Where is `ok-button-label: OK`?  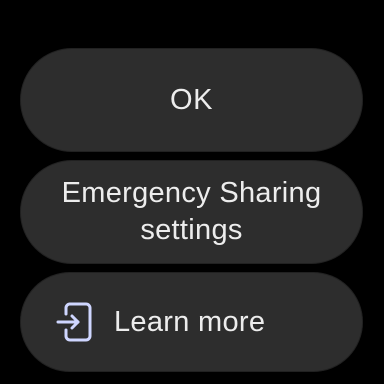 ok-button-label: OK is located at coordinates (191, 99).